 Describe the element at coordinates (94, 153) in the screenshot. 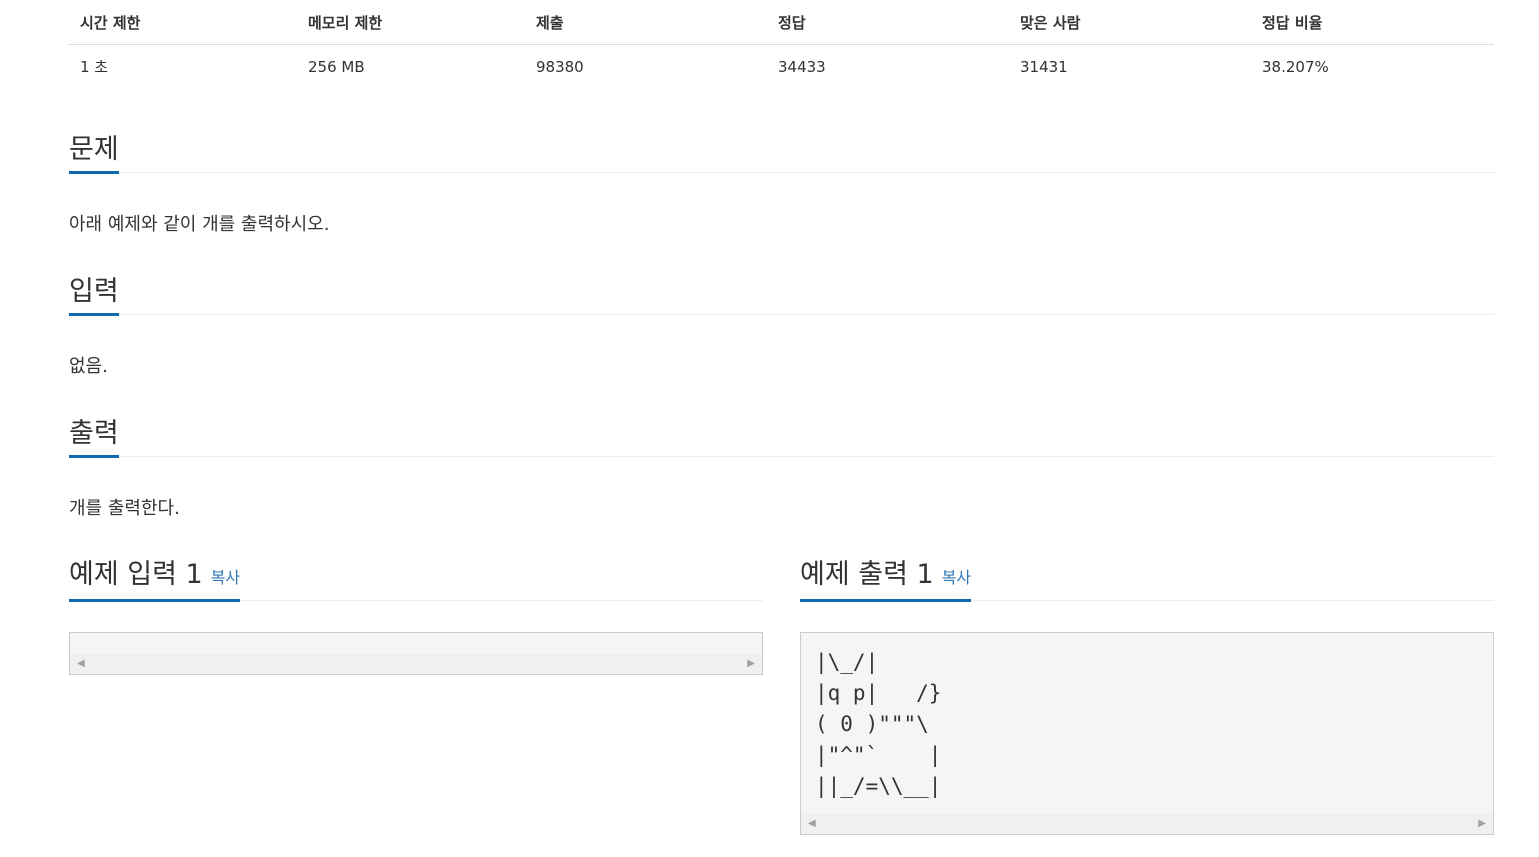

I see `problem-title: 문제` at that location.